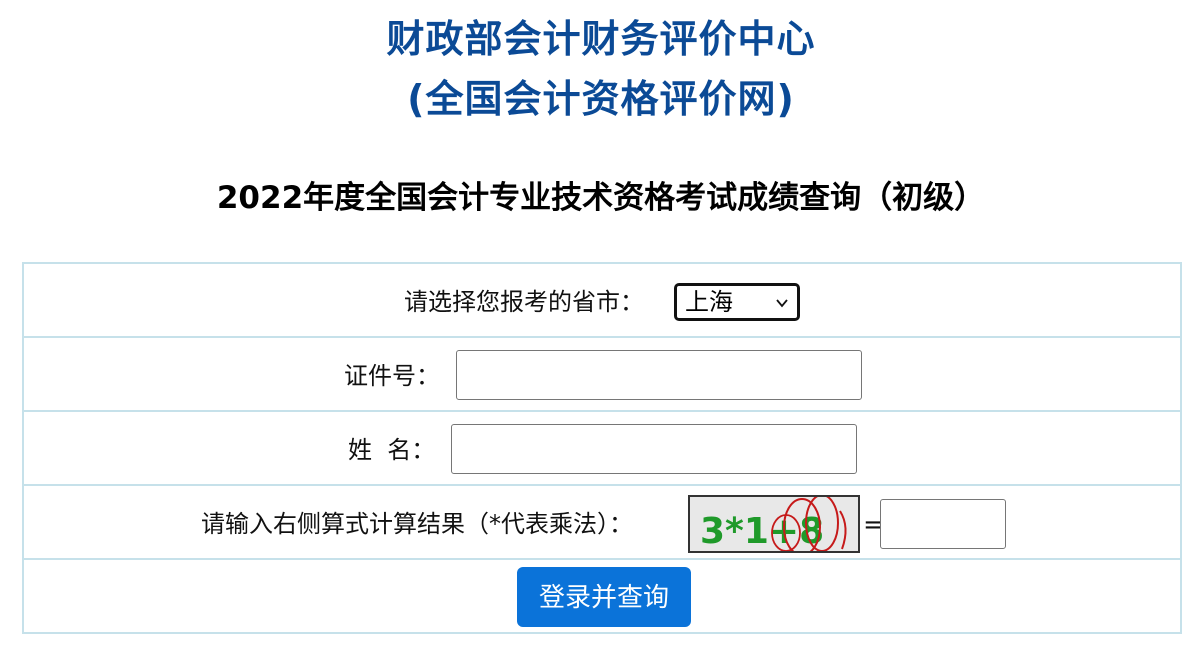 This screenshot has height=645, width=1202. Describe the element at coordinates (654, 449) in the screenshot. I see `name-input` at that location.